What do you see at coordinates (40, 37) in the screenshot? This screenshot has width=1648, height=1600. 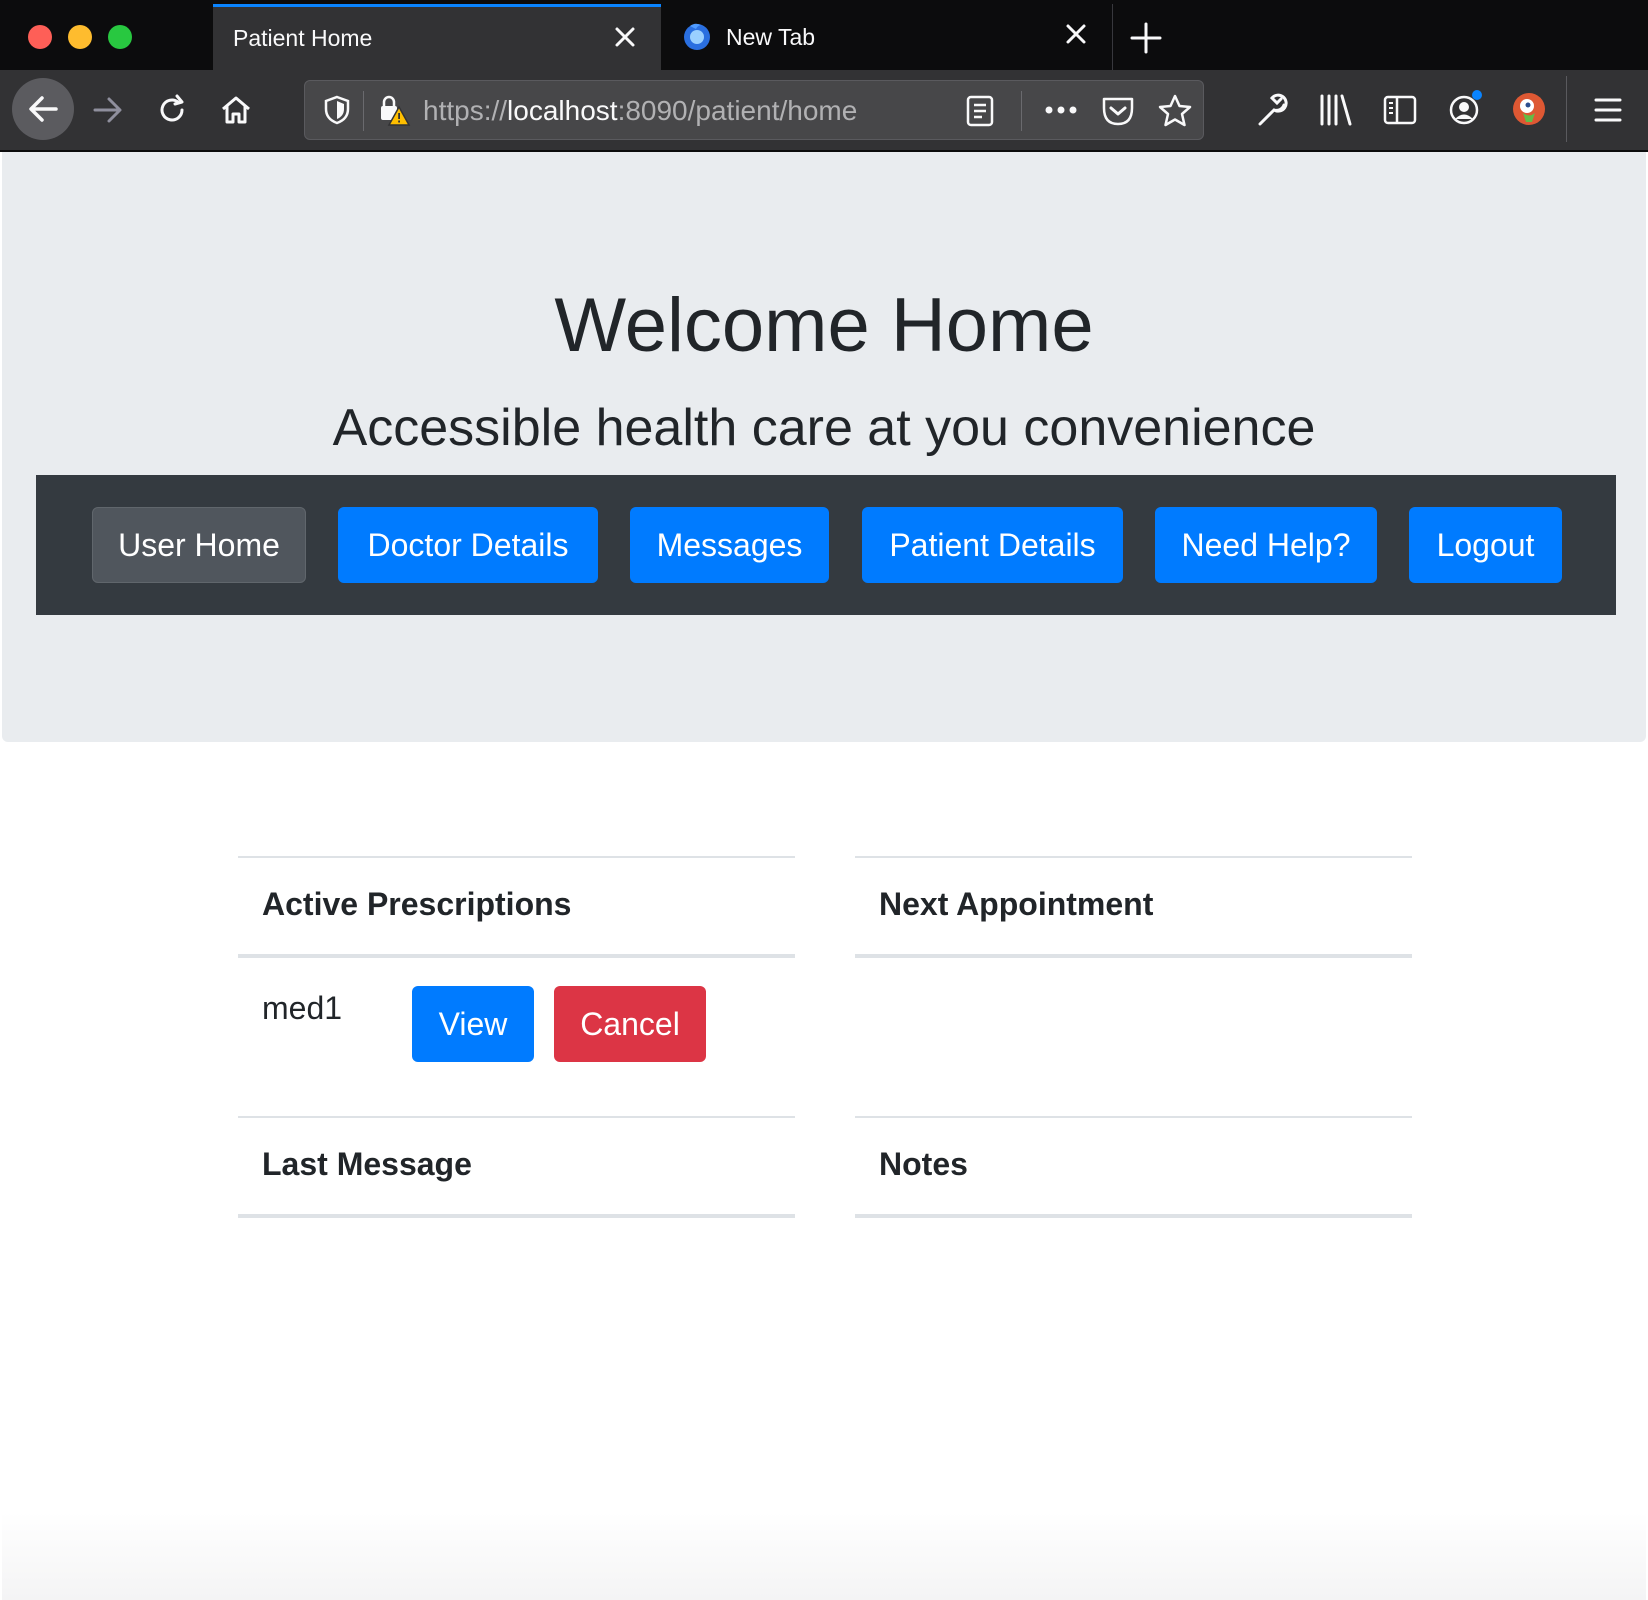 I see `close-window-button` at bounding box center [40, 37].